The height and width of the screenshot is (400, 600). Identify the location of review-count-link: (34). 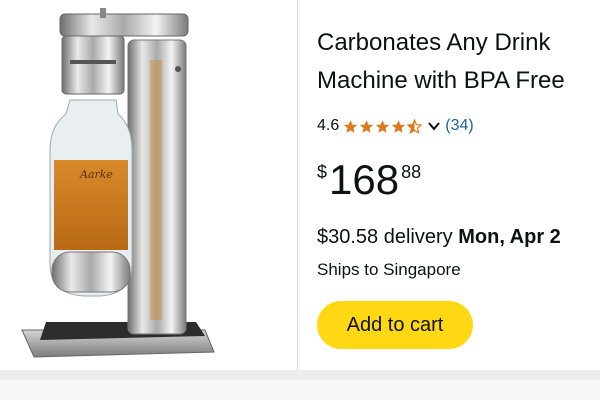
(459, 126).